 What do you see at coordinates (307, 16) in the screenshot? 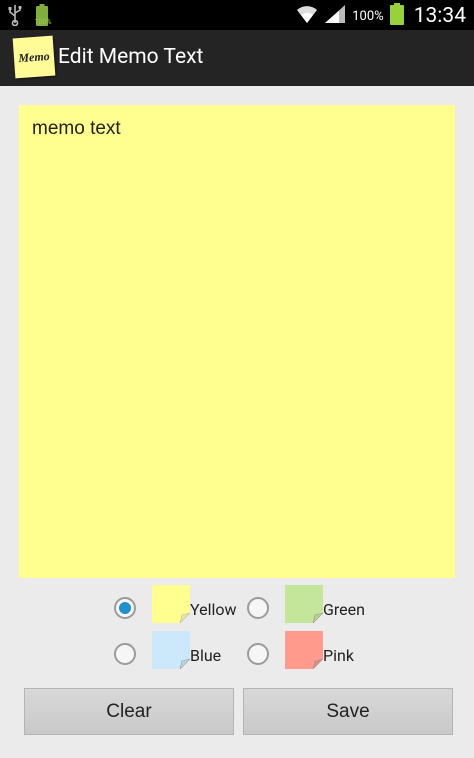
I see `wifi-icon` at bounding box center [307, 16].